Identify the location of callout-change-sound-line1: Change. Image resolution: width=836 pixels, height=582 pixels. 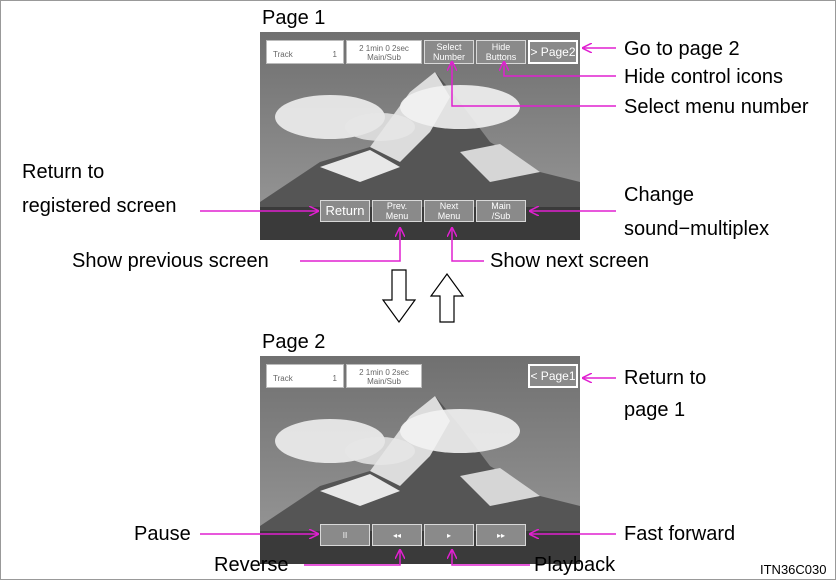
(659, 195).